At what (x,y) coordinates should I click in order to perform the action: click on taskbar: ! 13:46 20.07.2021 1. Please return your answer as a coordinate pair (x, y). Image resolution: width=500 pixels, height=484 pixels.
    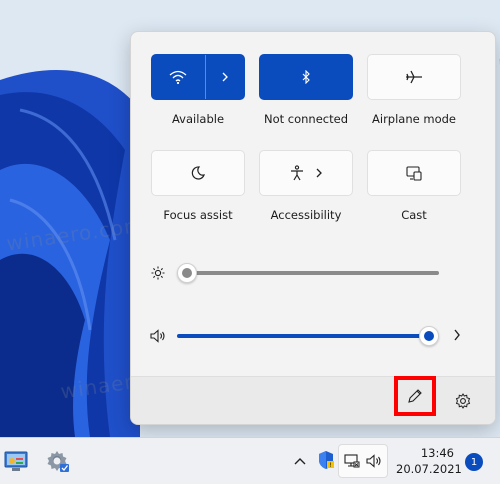
    Looking at the image, I should click on (250, 460).